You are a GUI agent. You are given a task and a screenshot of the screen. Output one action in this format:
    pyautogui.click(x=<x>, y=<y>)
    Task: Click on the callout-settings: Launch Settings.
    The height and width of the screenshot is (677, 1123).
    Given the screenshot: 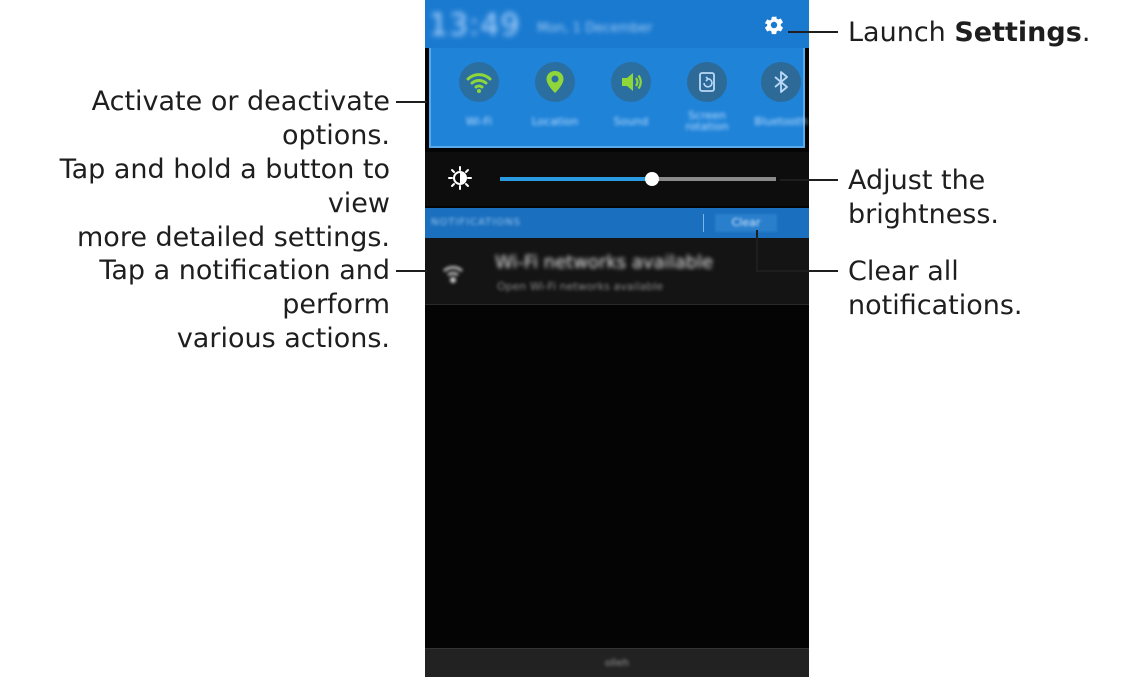 What is the action you would take?
    pyautogui.click(x=969, y=33)
    